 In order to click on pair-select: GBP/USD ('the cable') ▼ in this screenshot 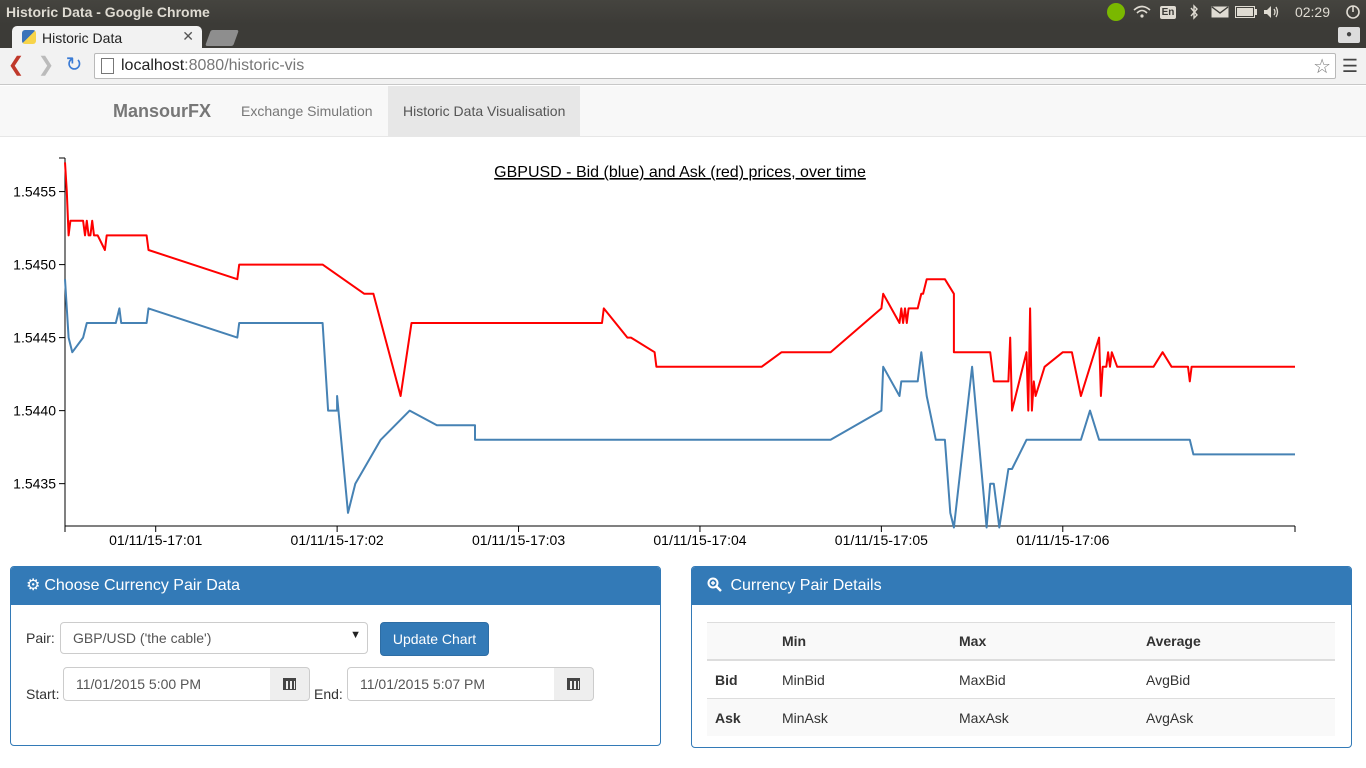, I will do `click(214, 638)`.